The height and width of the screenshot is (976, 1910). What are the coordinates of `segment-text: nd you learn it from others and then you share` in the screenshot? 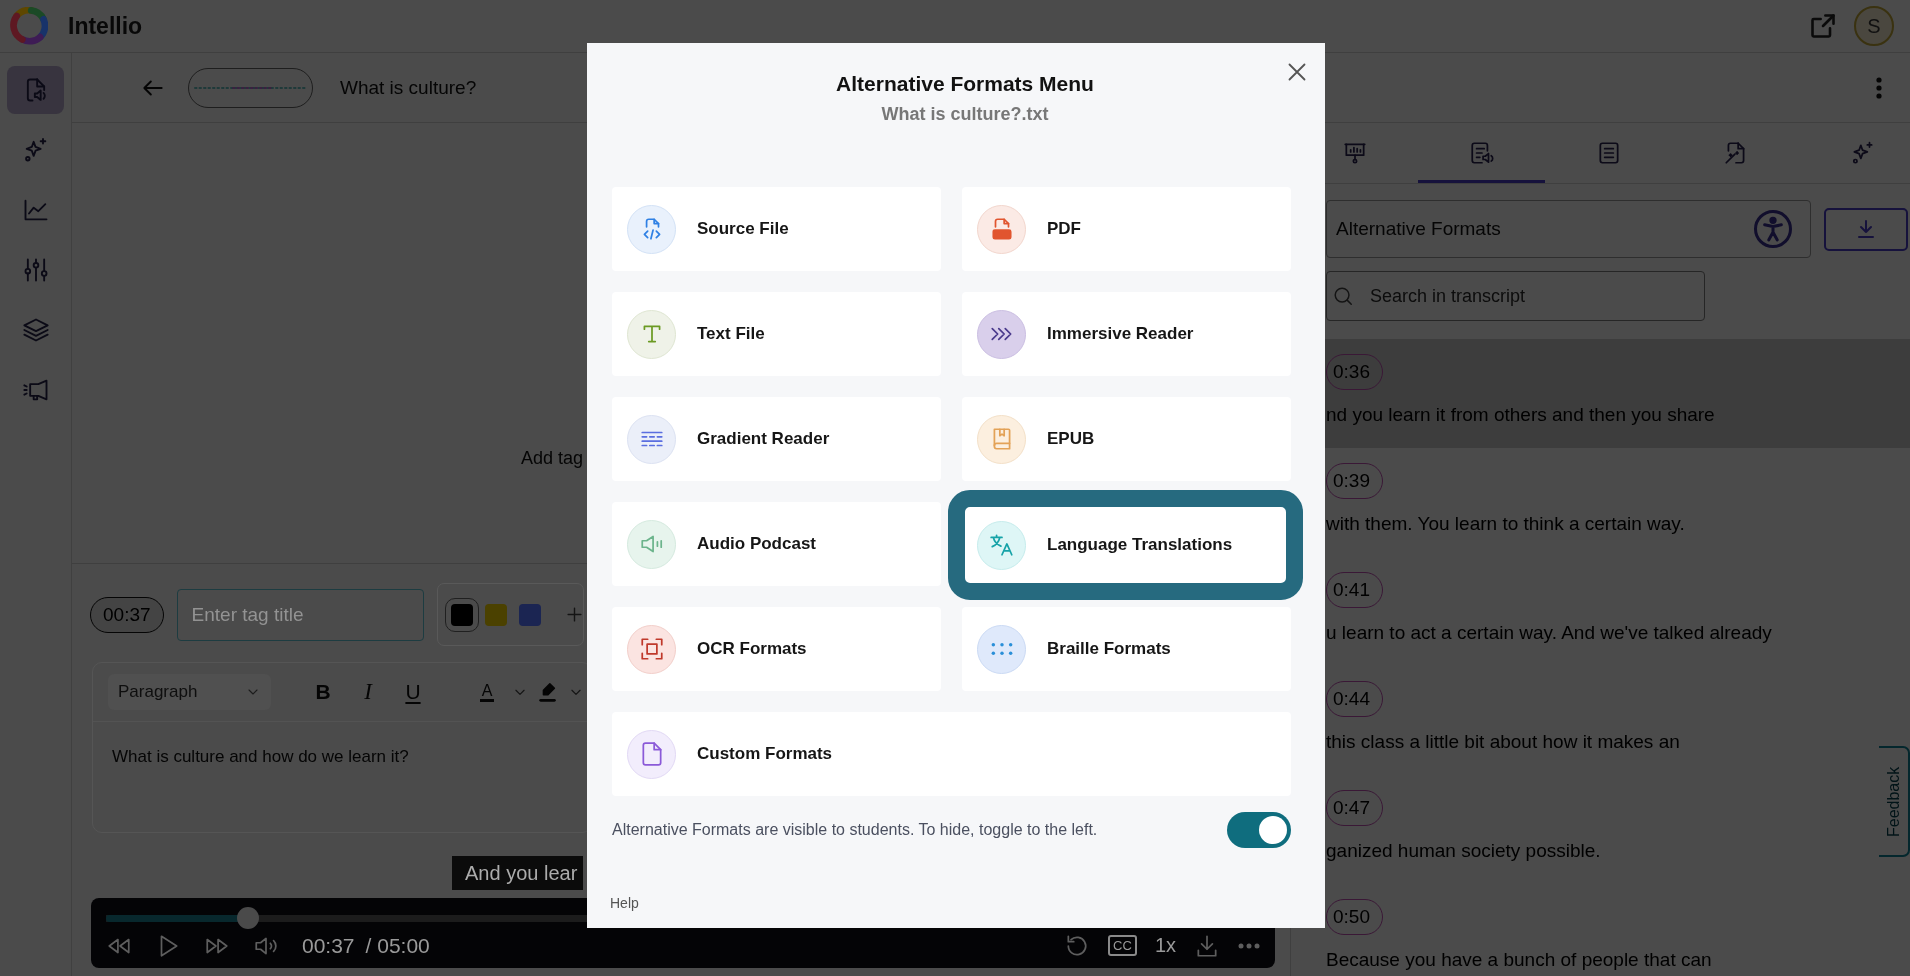 It's located at (1520, 415).